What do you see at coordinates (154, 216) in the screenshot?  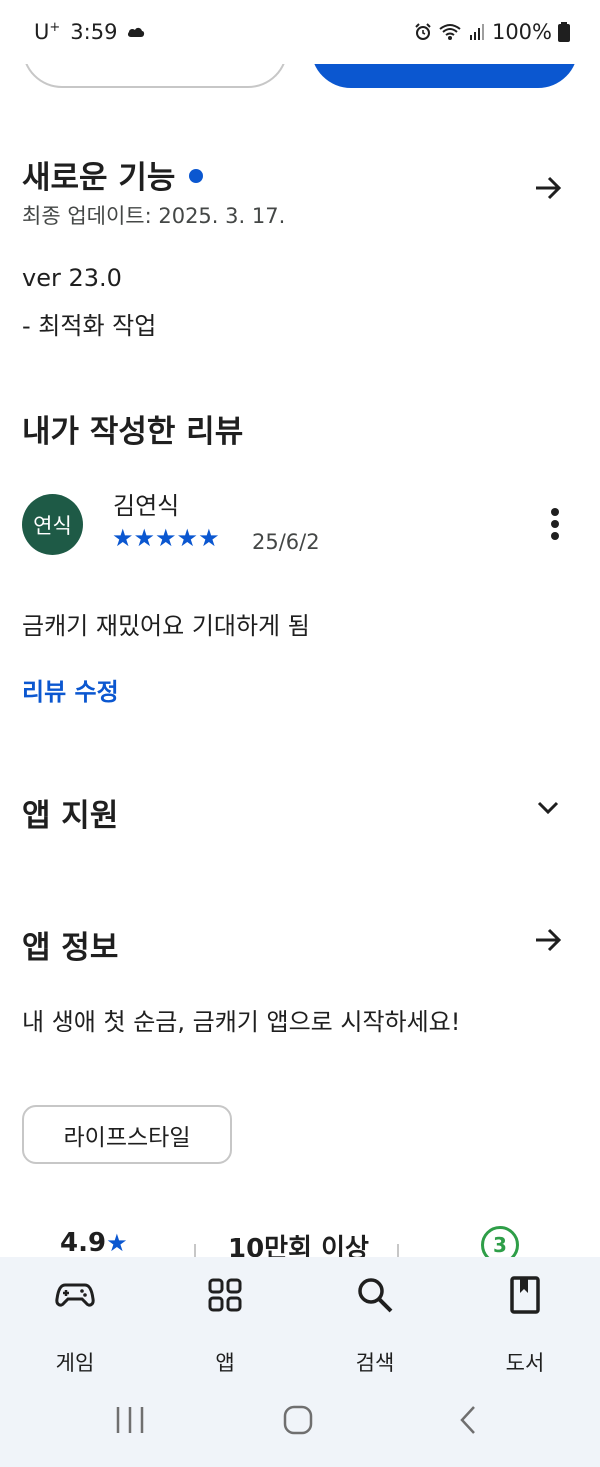 I see `last-updated: 최종 업데이트: 2025. 3. 17.` at bounding box center [154, 216].